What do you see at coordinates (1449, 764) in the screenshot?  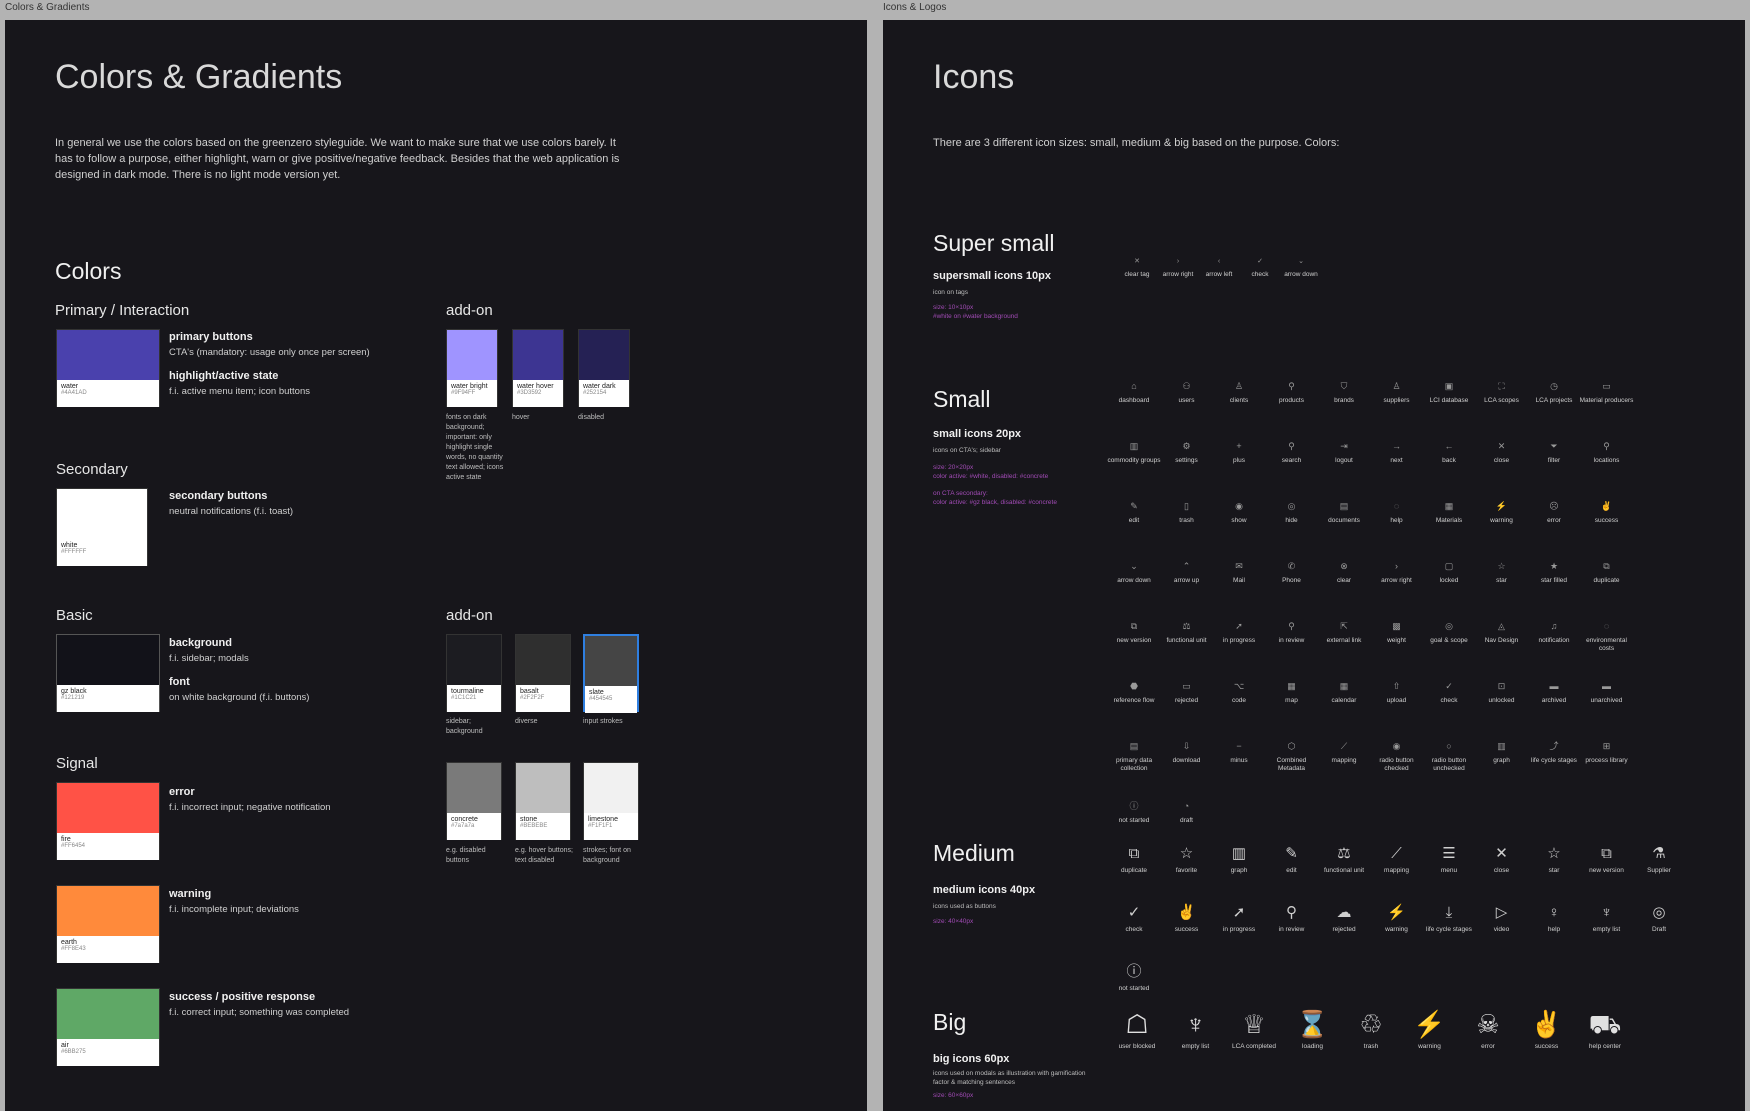 I see `icon-label: radio button unchecked` at bounding box center [1449, 764].